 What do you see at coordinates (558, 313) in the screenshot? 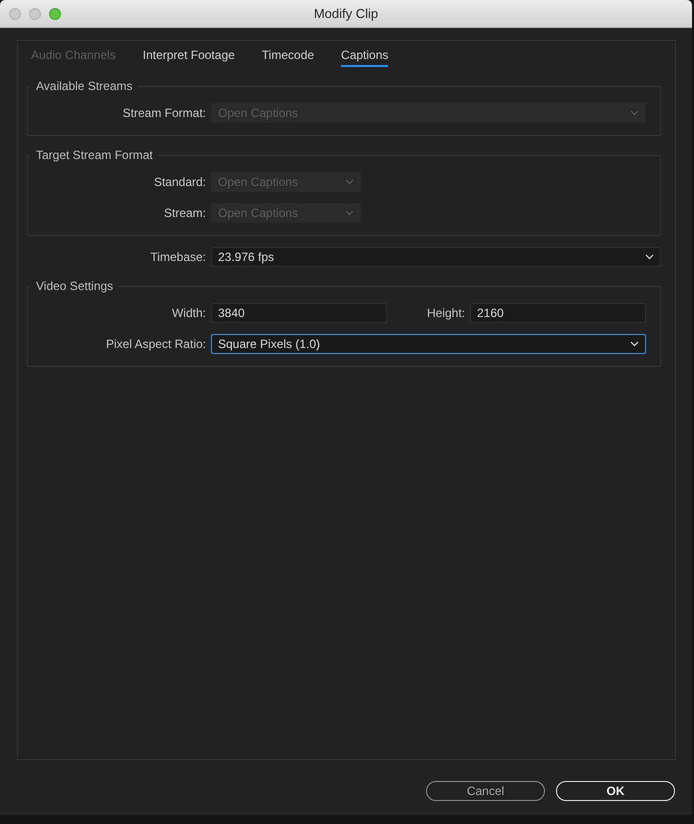
I see `input-field: 2160` at bounding box center [558, 313].